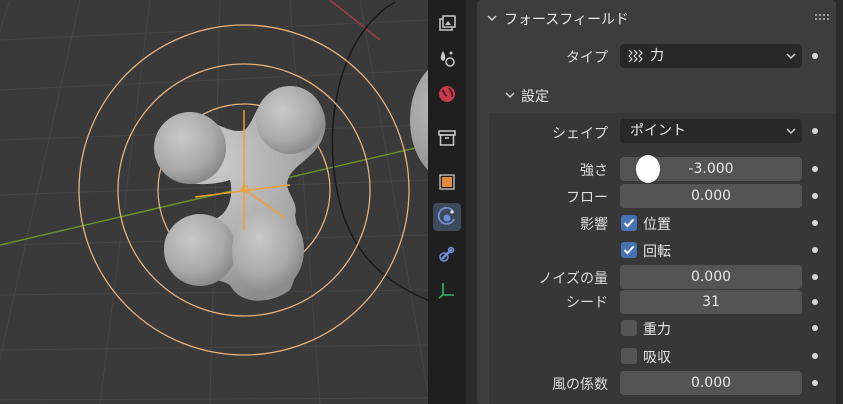  I want to click on affect-location-label: 位置, so click(657, 224).